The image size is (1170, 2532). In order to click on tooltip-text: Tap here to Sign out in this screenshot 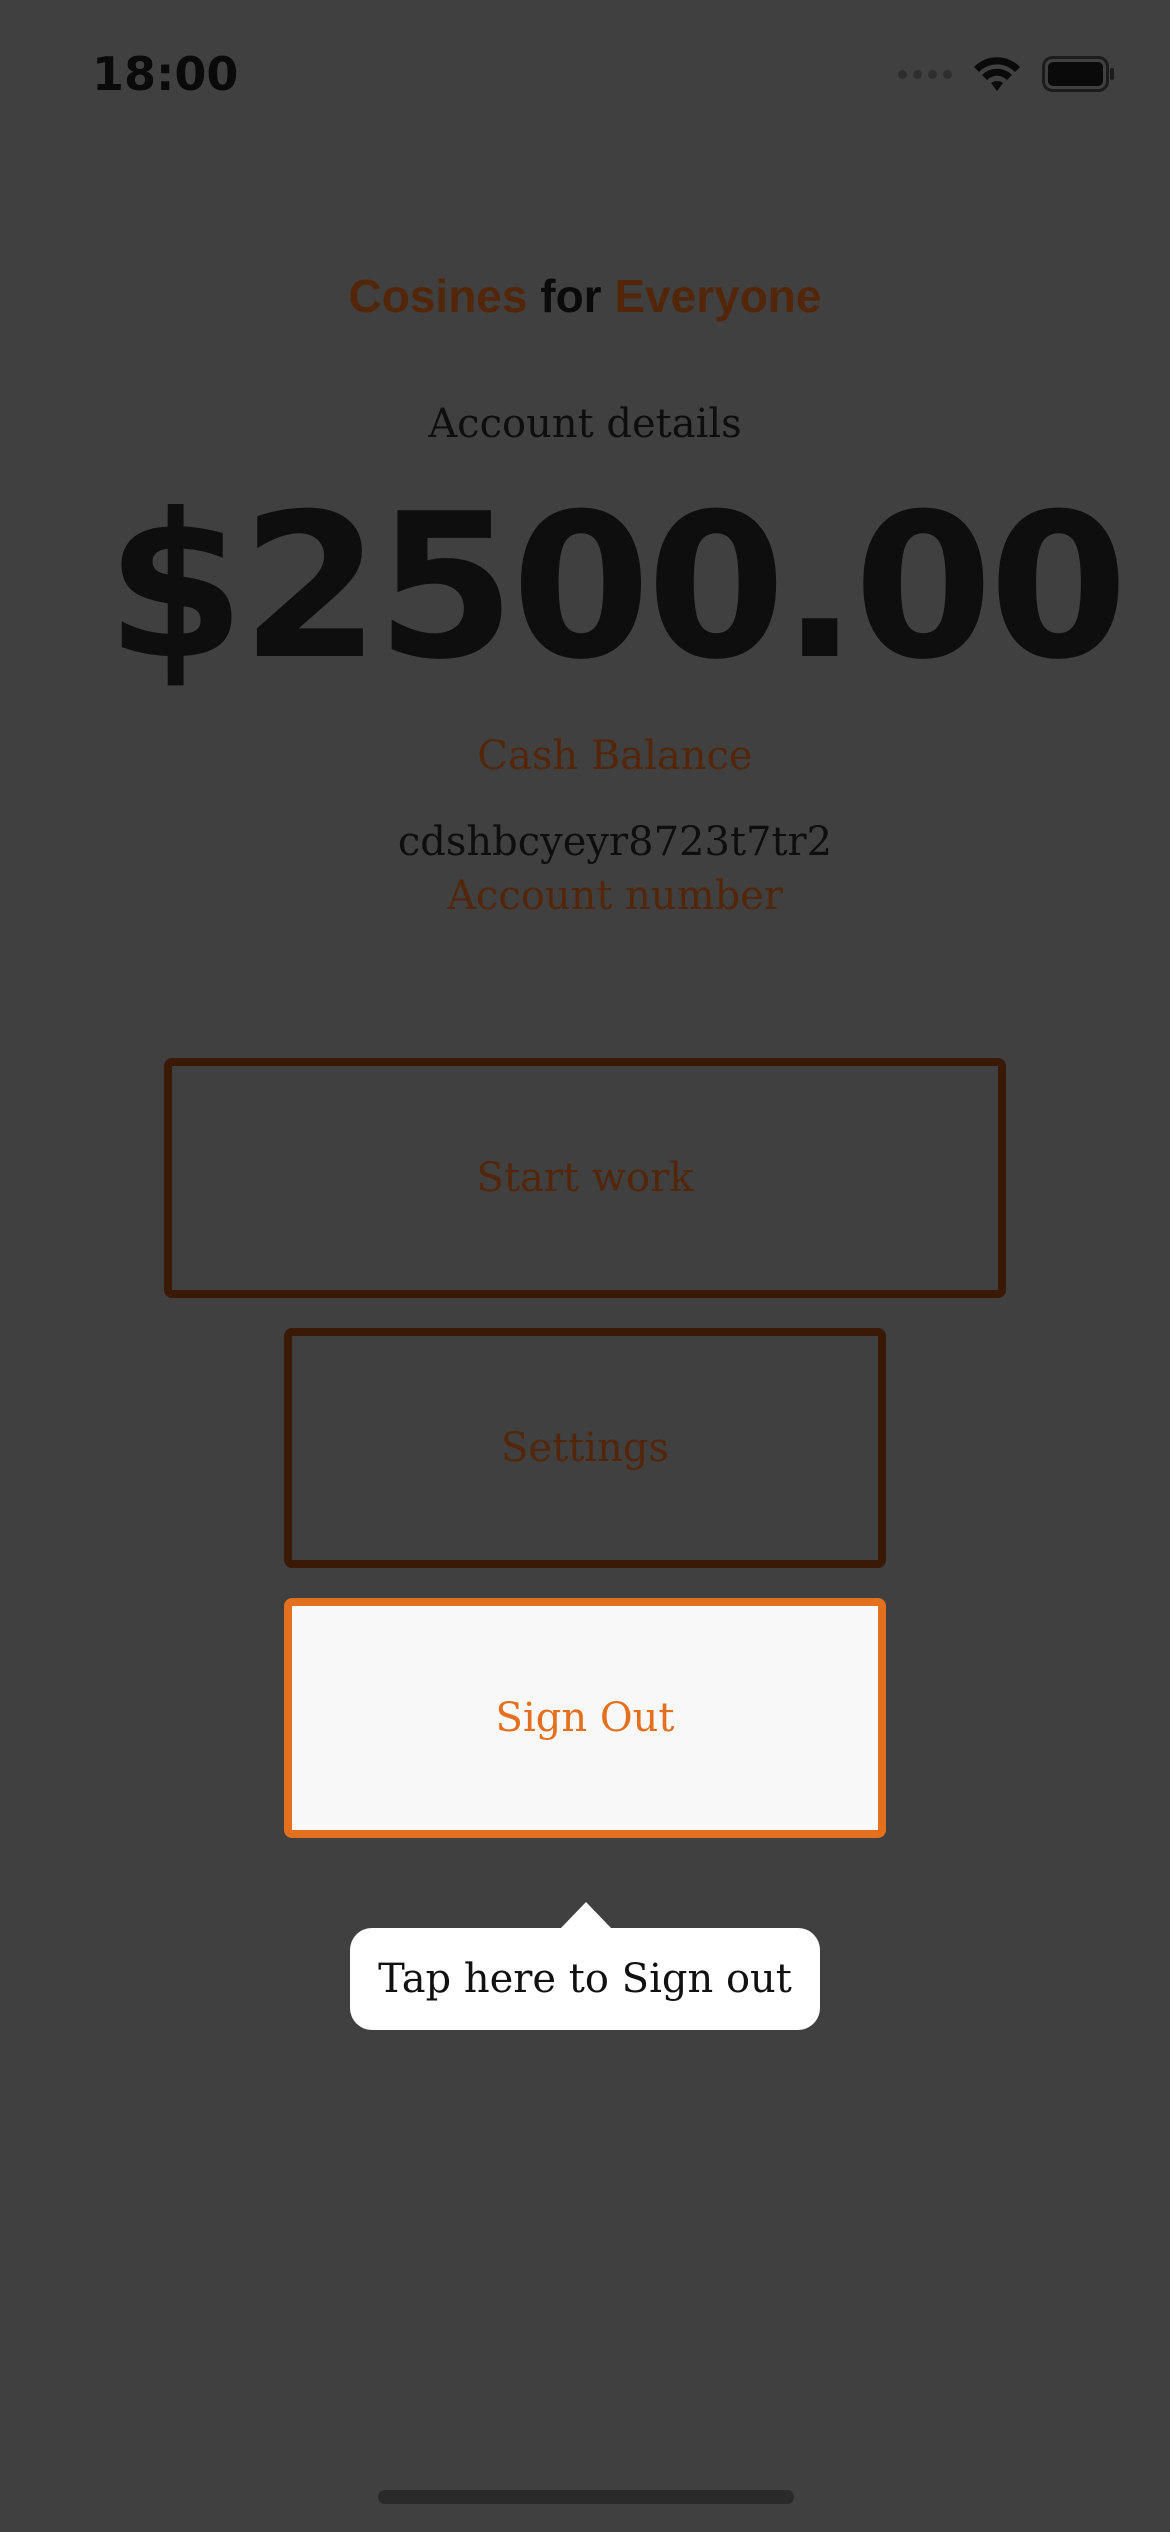, I will do `click(585, 1979)`.